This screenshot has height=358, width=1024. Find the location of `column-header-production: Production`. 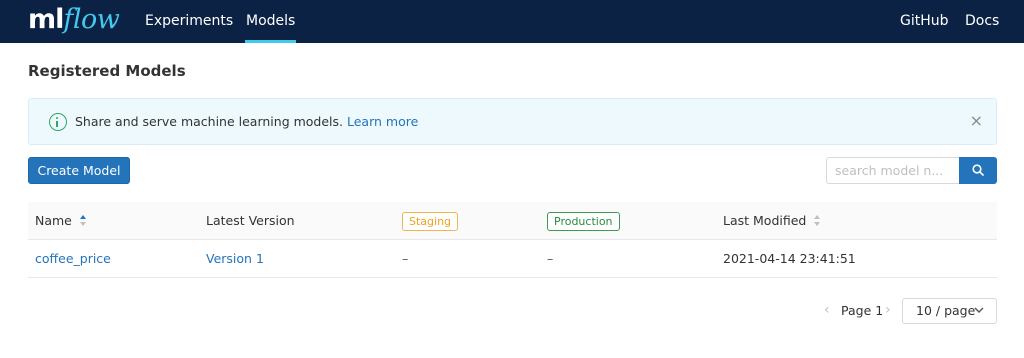

column-header-production: Production is located at coordinates (583, 221).